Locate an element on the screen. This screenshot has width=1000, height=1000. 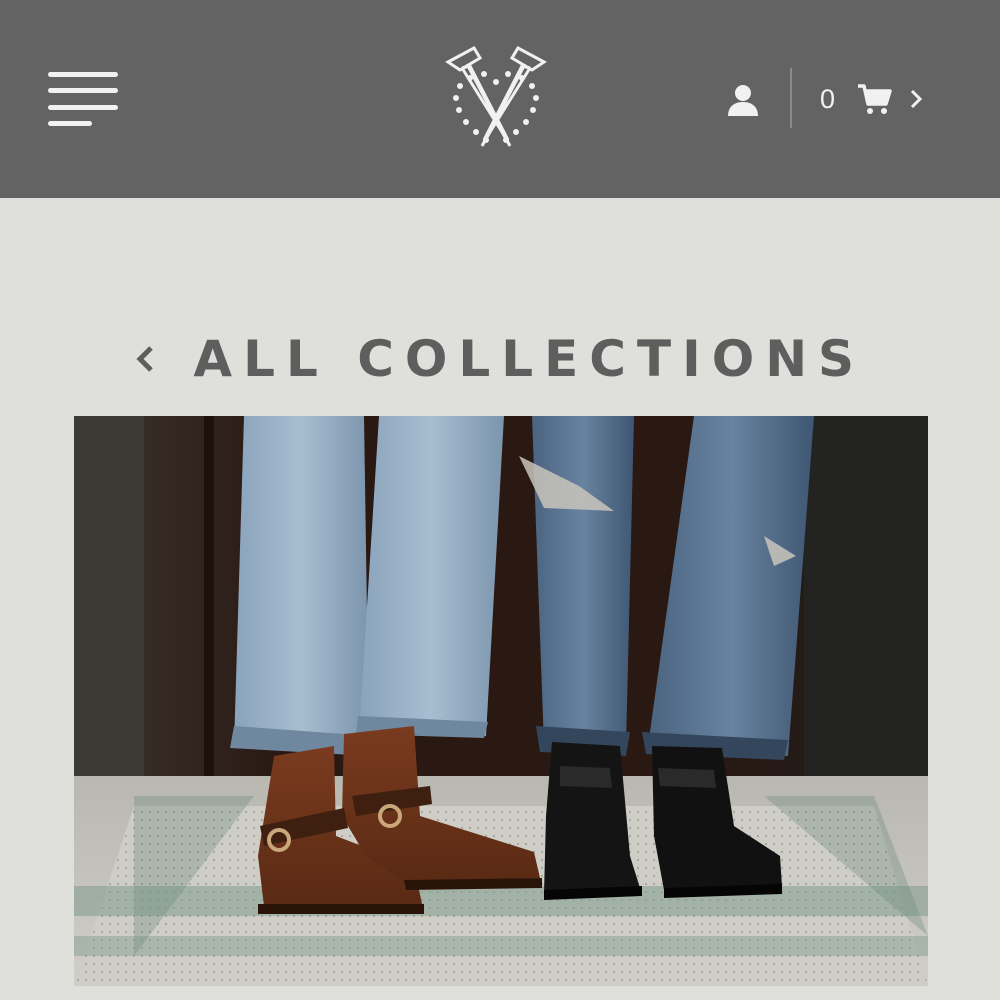
chevron-right-icon is located at coordinates (916, 99).